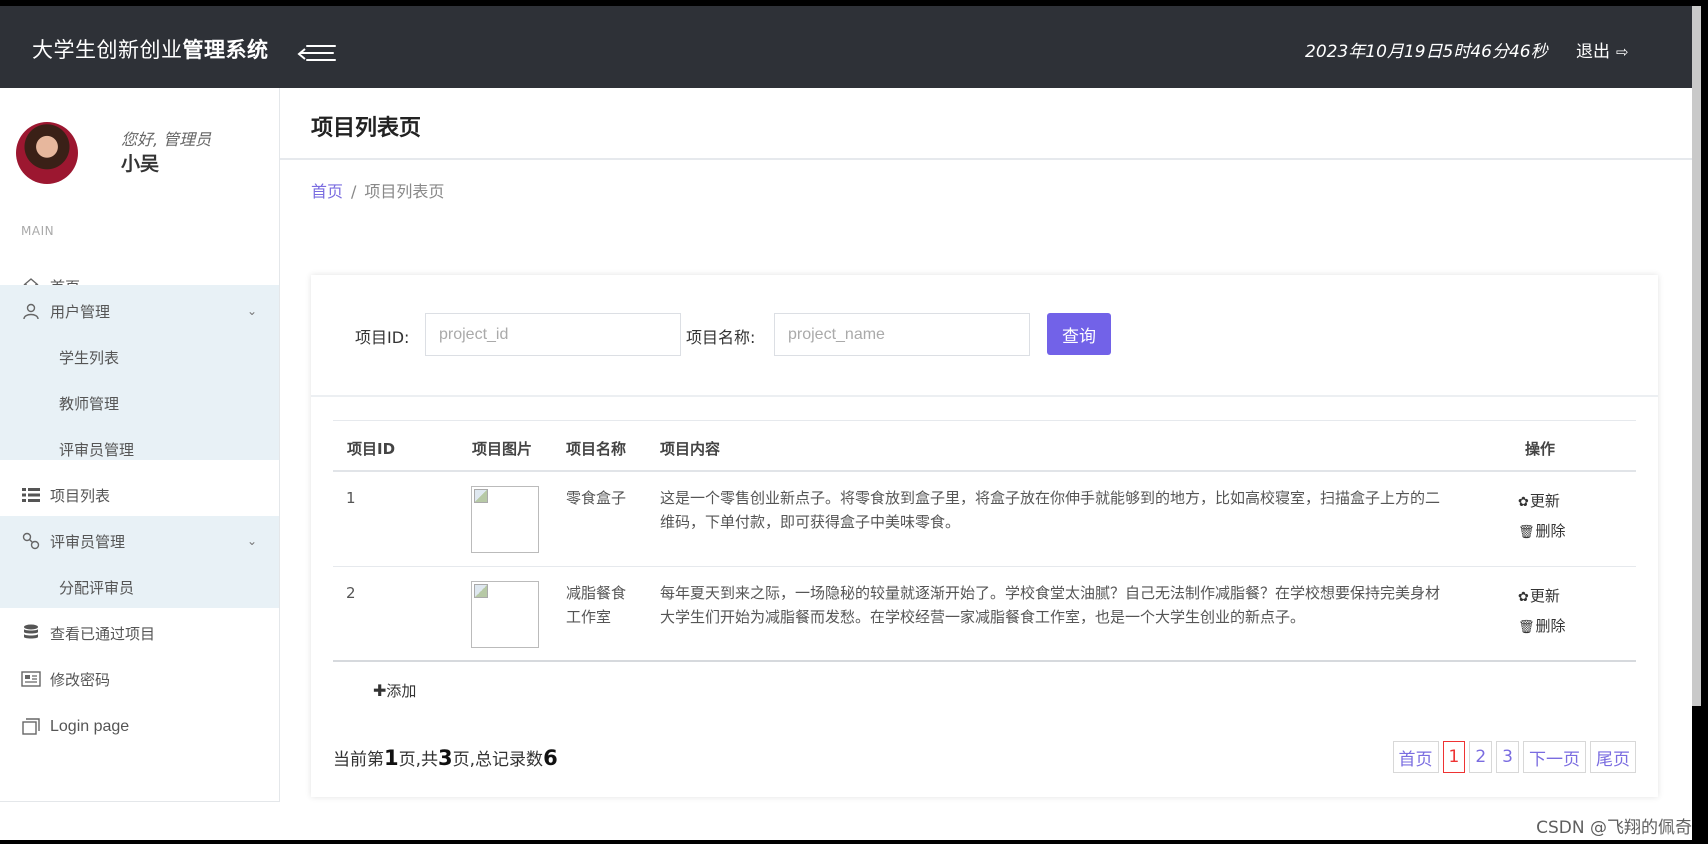  I want to click on project-name-label: 项目名称:, so click(721, 337).